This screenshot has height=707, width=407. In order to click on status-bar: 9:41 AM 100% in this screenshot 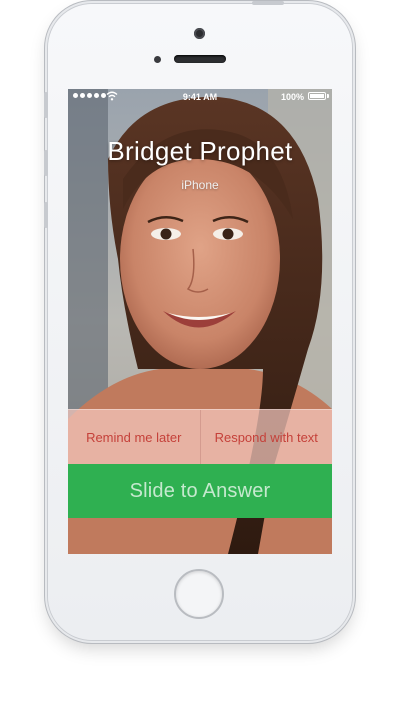, I will do `click(200, 97)`.